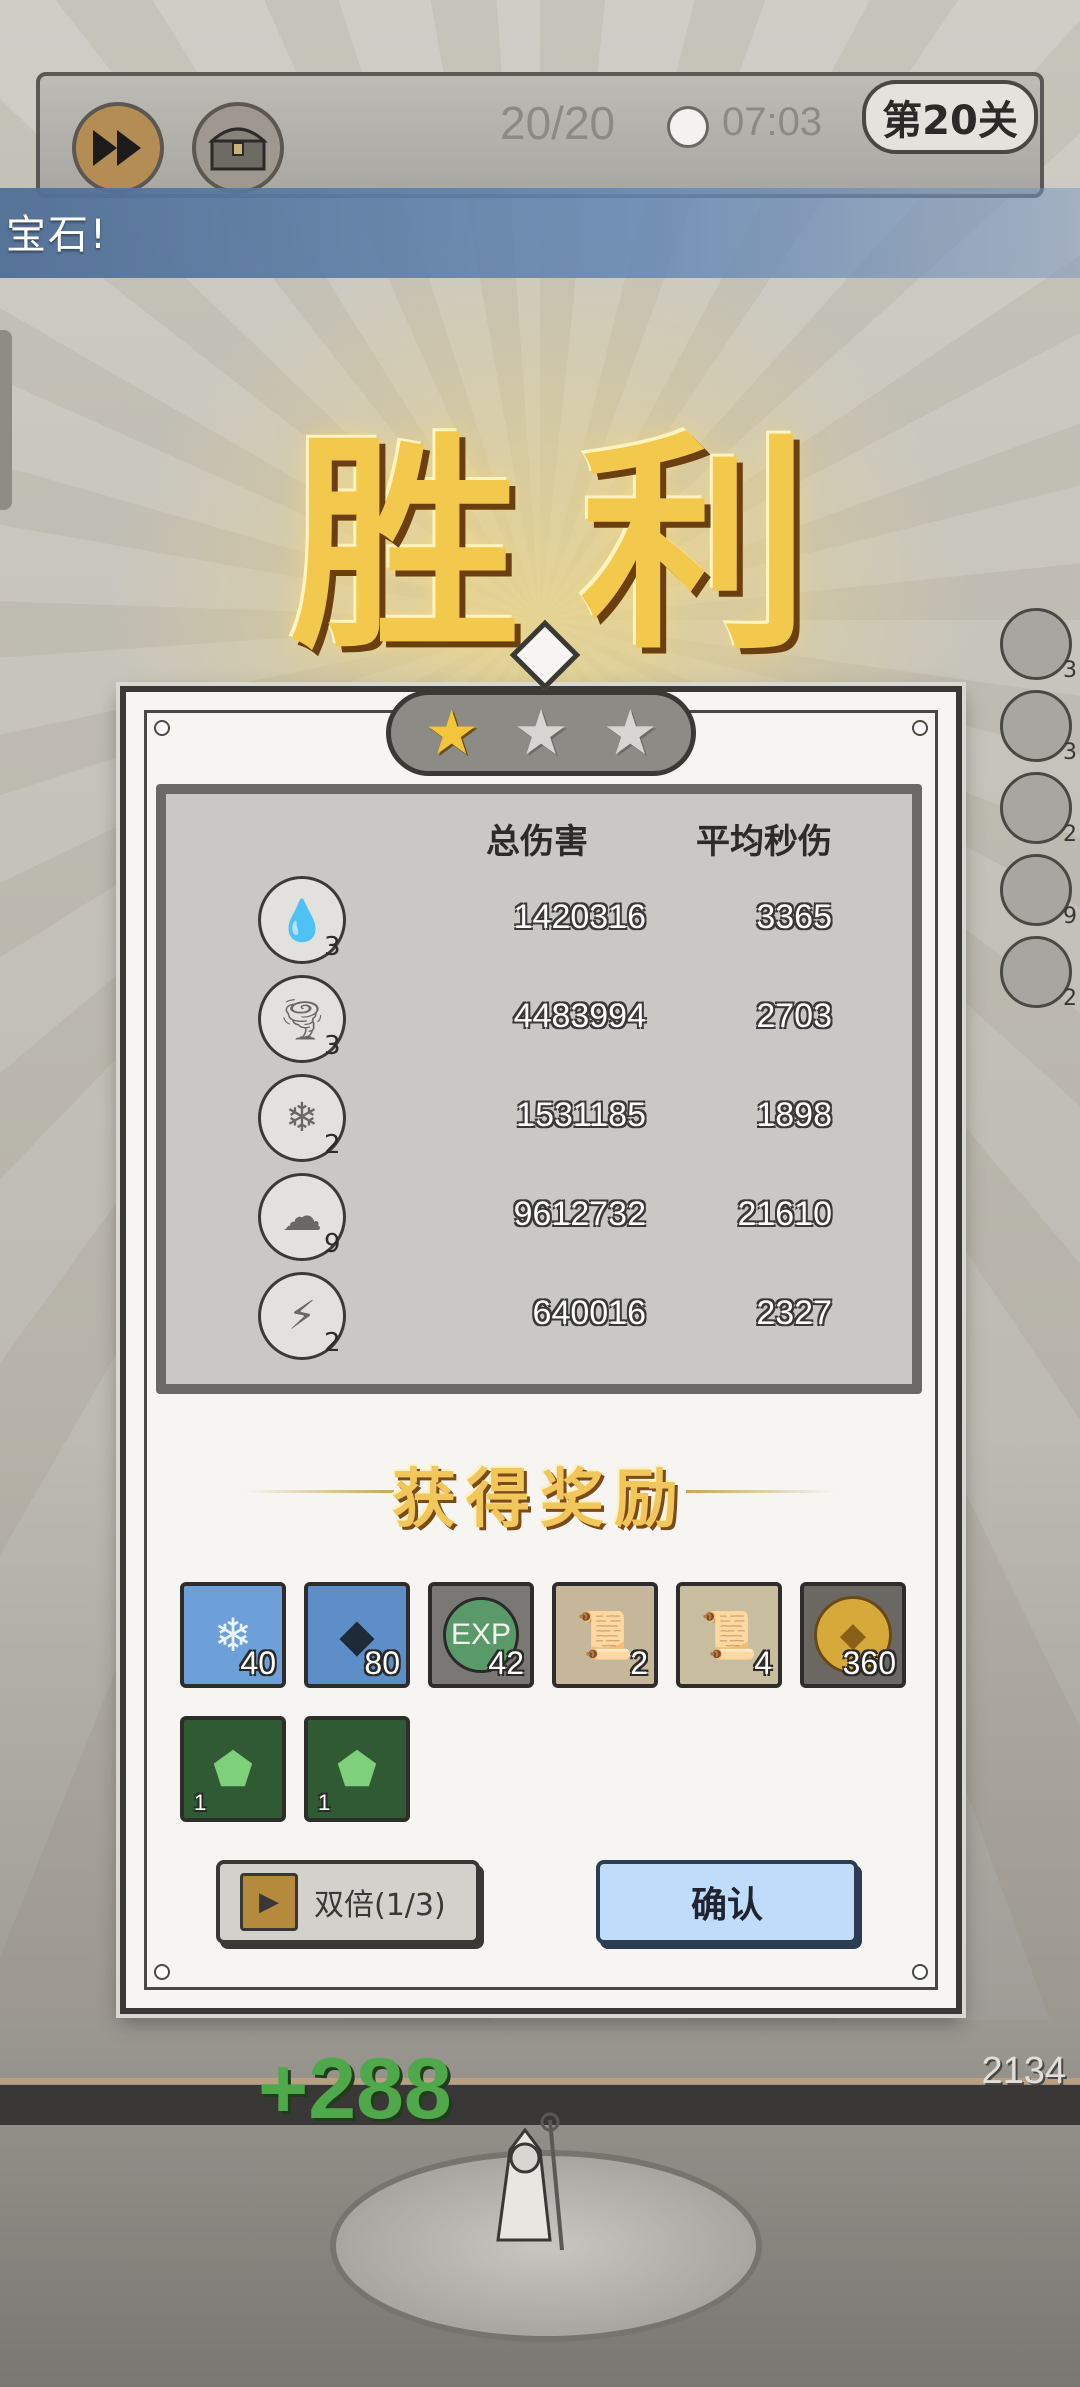  What do you see at coordinates (540, 1499) in the screenshot?
I see `rewards-title: 获得奖励` at bounding box center [540, 1499].